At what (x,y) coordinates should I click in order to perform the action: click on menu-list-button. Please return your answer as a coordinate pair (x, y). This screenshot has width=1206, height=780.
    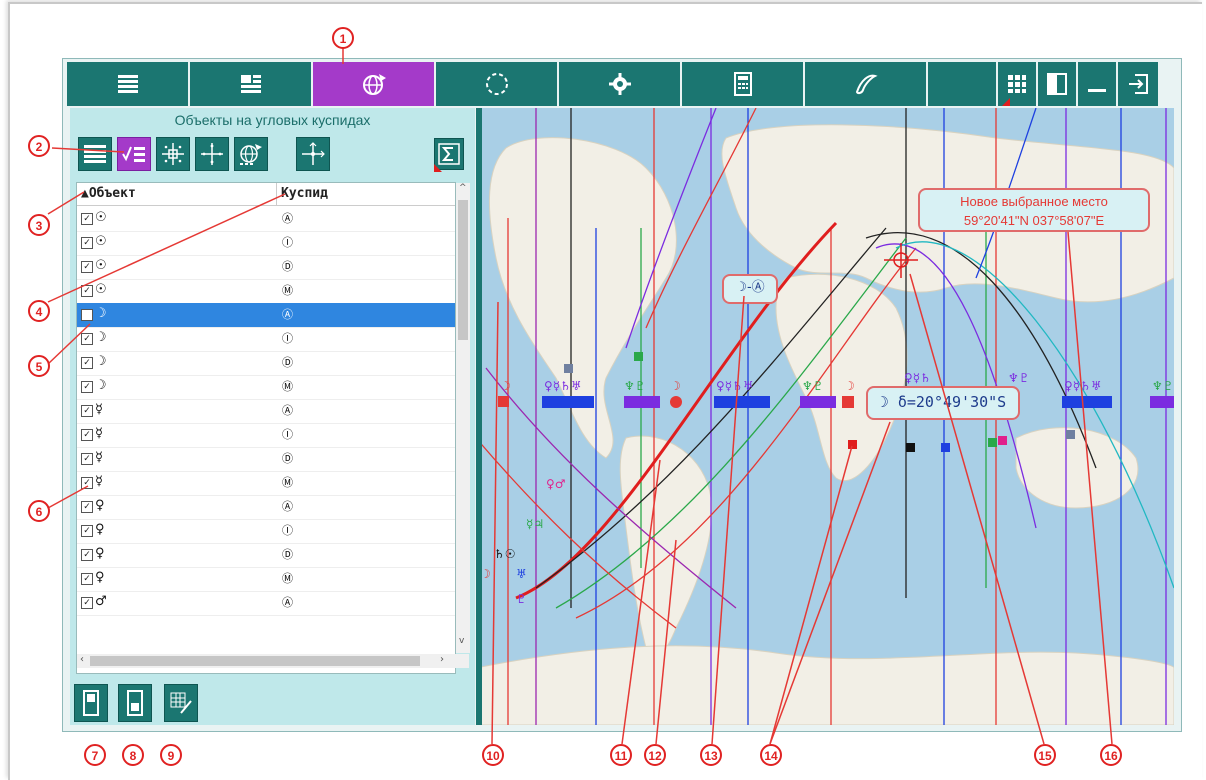
    Looking at the image, I should click on (128, 84).